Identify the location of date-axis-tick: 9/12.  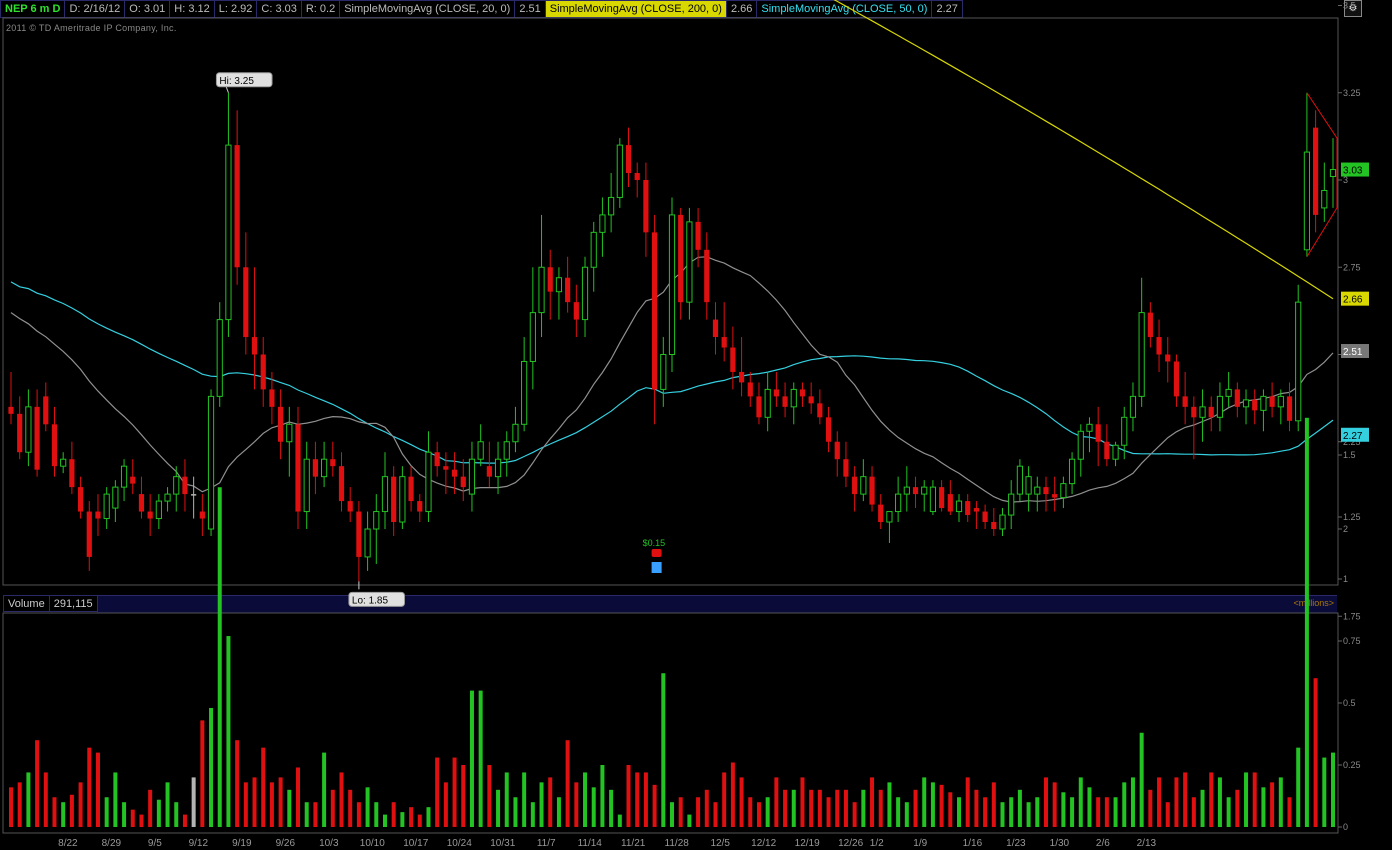
(199, 843).